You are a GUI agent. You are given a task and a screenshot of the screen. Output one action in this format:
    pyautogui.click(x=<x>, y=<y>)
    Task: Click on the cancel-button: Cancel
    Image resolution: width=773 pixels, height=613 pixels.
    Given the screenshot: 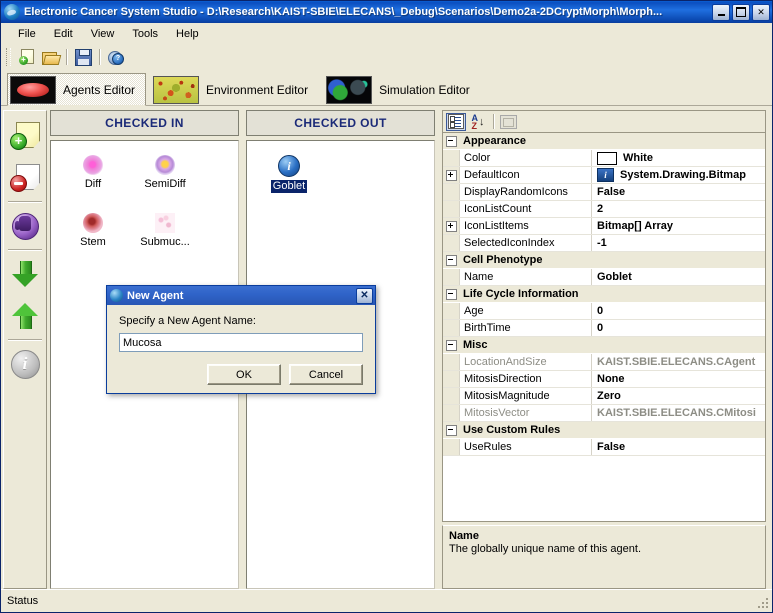 What is the action you would take?
    pyautogui.click(x=326, y=374)
    